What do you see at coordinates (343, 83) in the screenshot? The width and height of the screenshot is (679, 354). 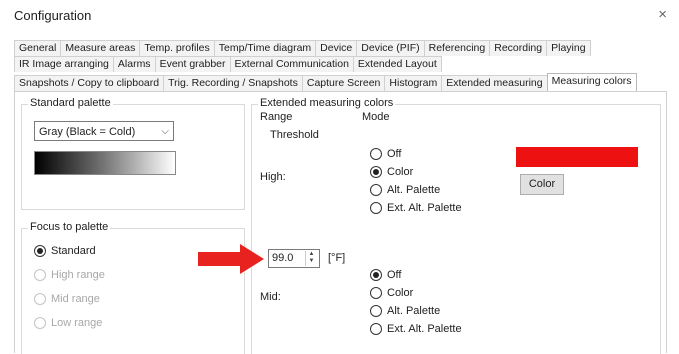 I see `tab-capture-screen: Capture Screen` at bounding box center [343, 83].